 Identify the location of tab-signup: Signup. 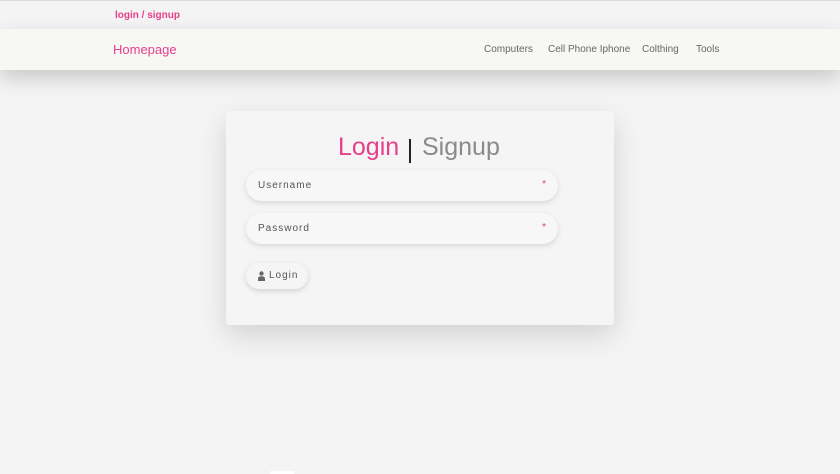
(461, 147).